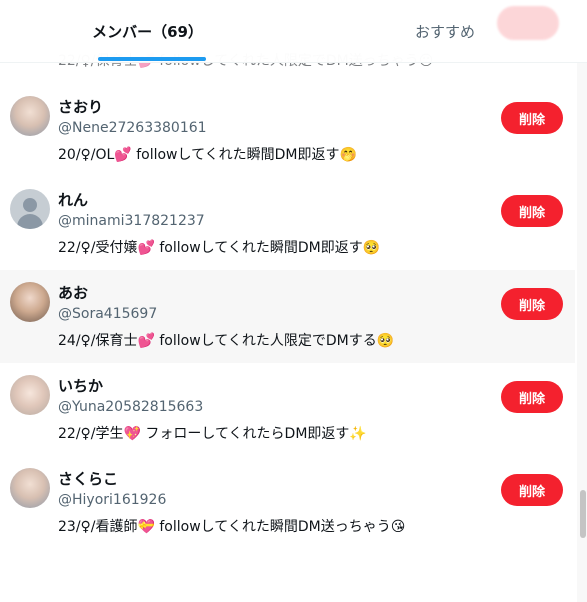 The width and height of the screenshot is (587, 602). What do you see at coordinates (88, 478) in the screenshot?
I see `member-name: さくらこ` at bounding box center [88, 478].